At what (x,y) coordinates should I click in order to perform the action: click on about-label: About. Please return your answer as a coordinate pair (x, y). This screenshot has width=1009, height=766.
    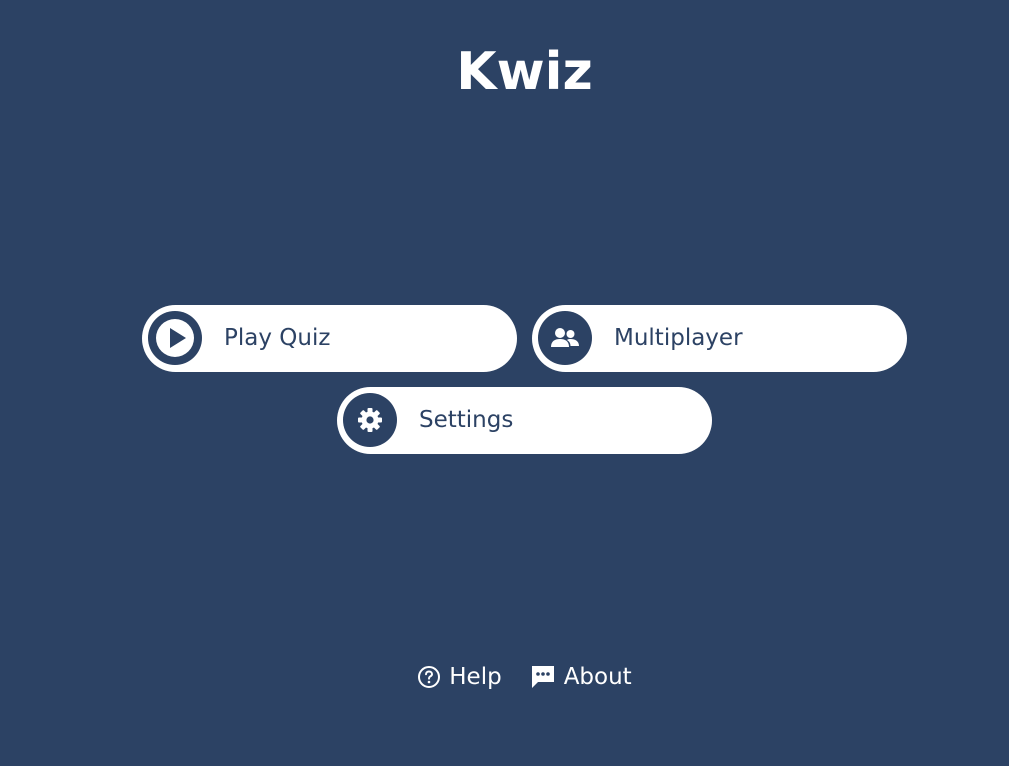
    Looking at the image, I should click on (597, 677).